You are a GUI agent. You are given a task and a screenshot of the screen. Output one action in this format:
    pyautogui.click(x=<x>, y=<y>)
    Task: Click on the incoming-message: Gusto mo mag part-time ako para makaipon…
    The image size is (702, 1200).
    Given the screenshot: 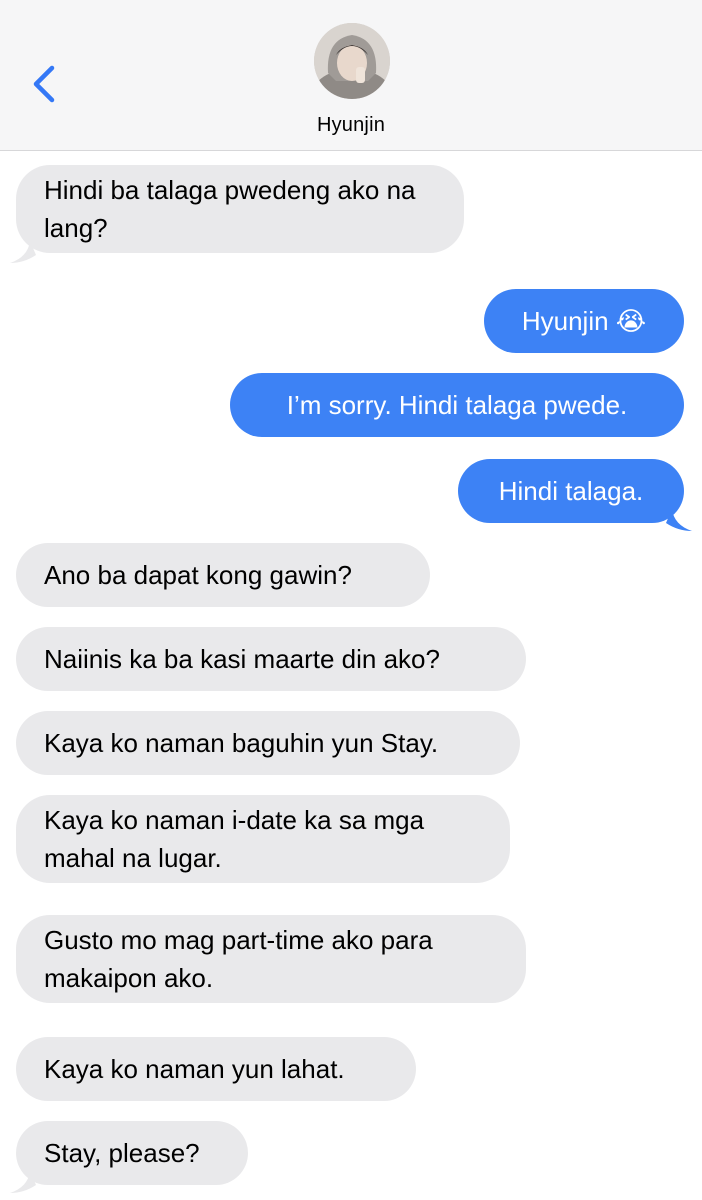 What is the action you would take?
    pyautogui.click(x=271, y=959)
    